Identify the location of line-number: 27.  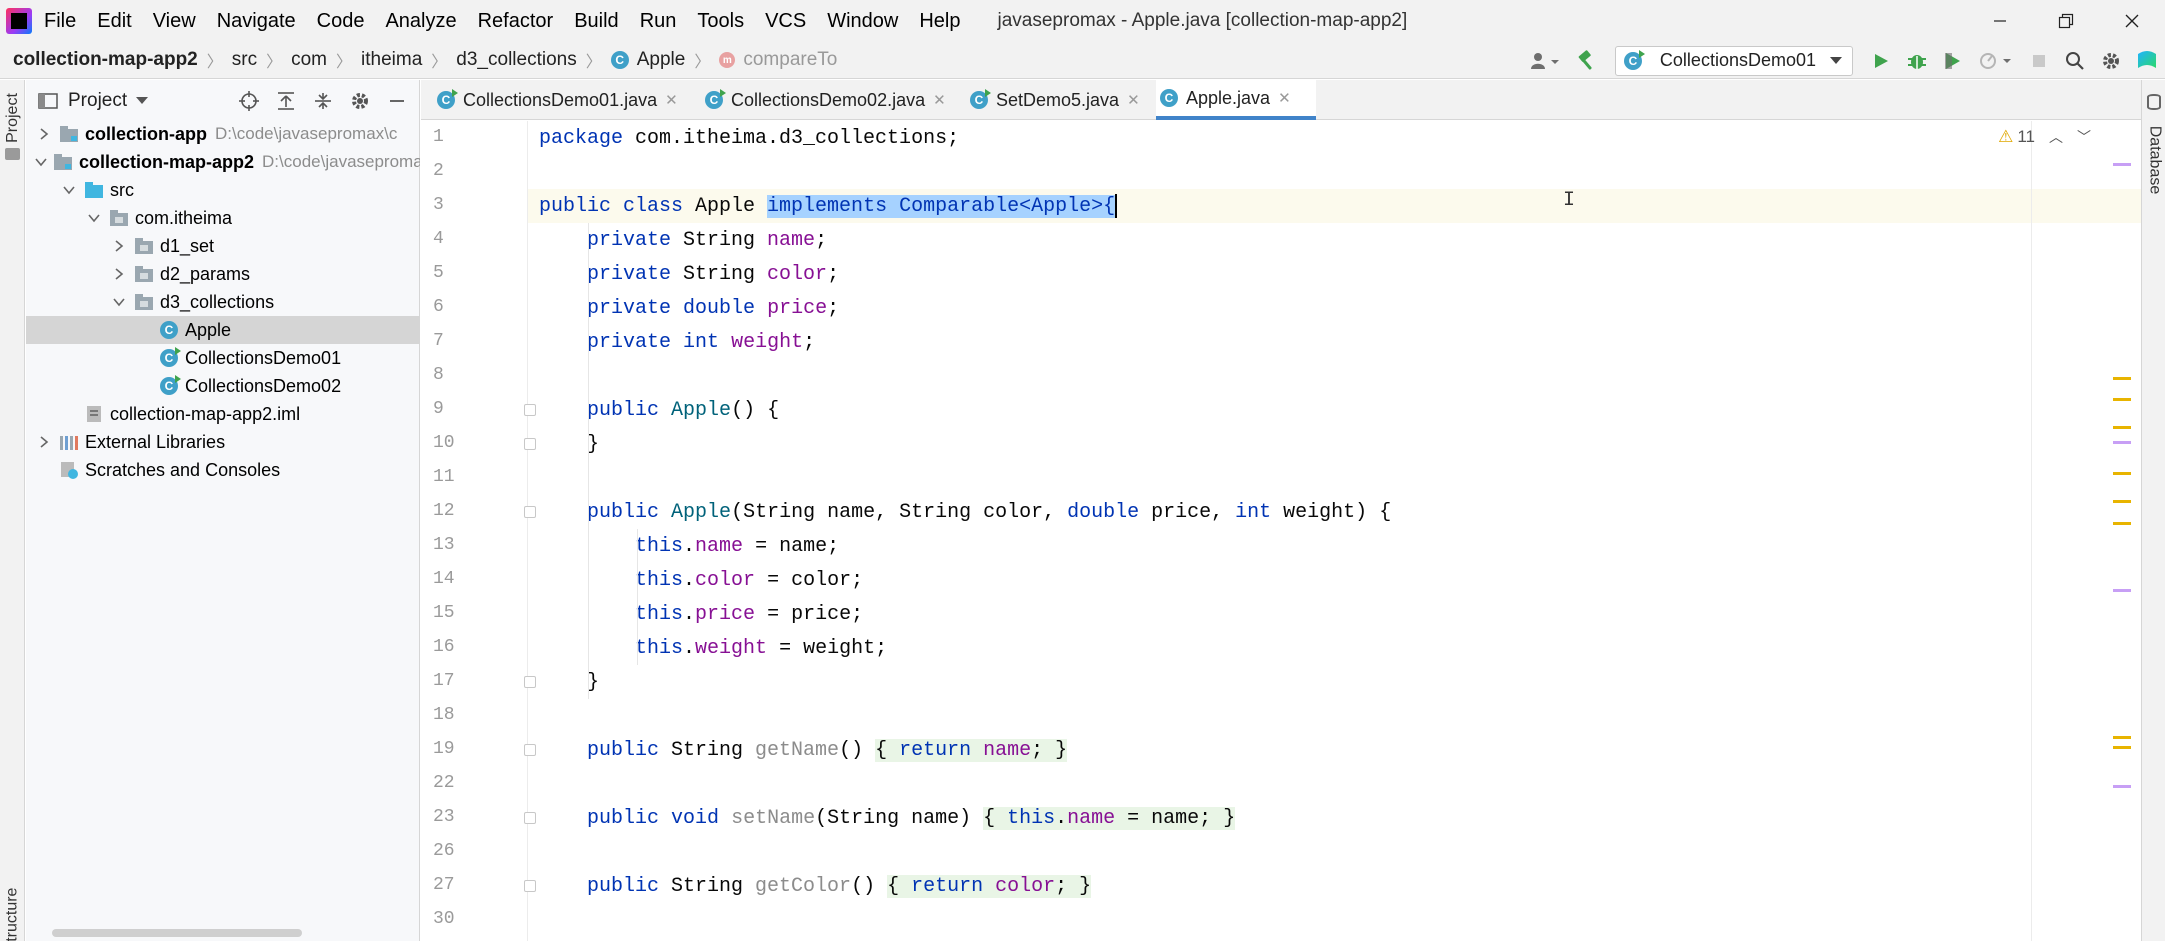
(444, 885).